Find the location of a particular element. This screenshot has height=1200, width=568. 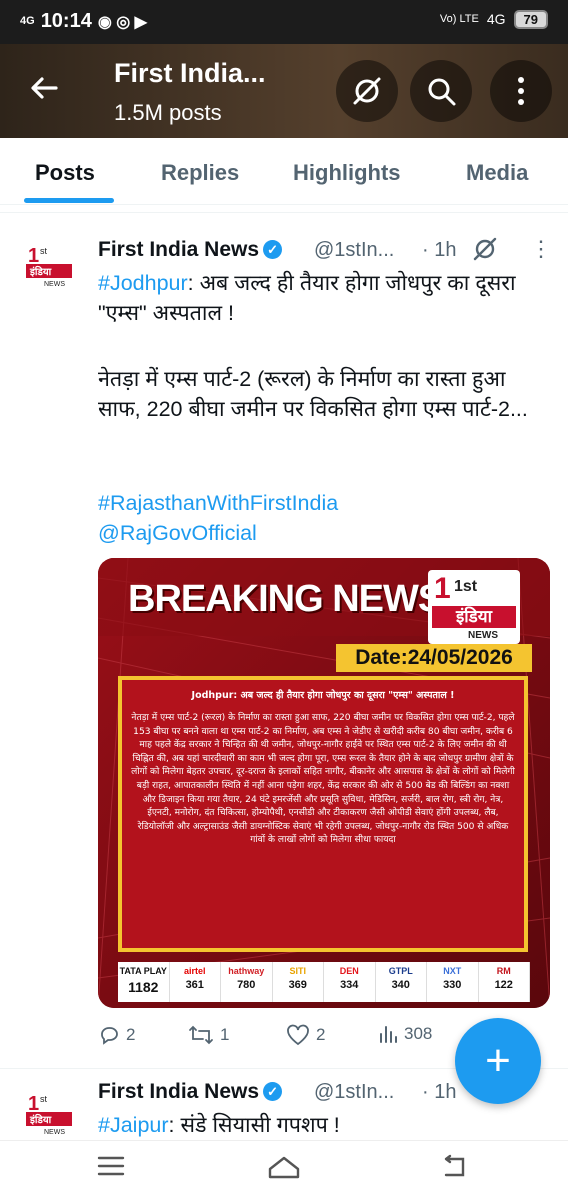

channel-name: RM is located at coordinates (503, 971).